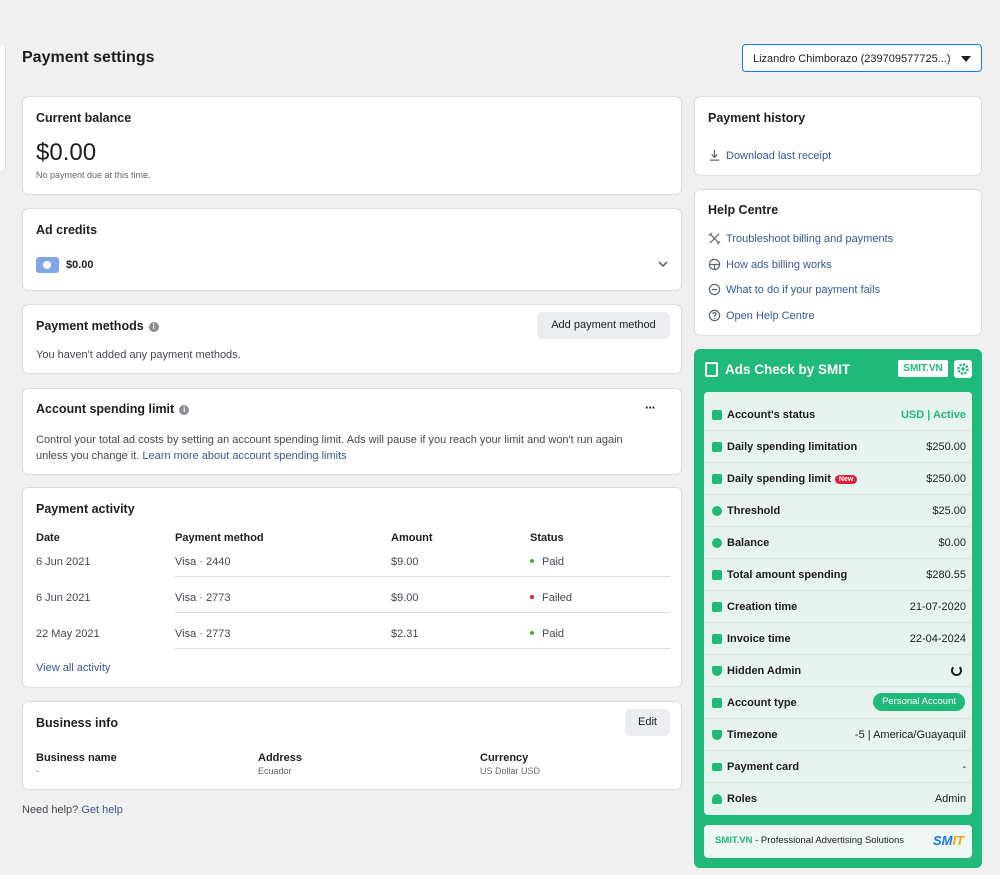 The width and height of the screenshot is (1000, 875). Describe the element at coordinates (956, 670) in the screenshot. I see `loading-spinner-icon` at that location.